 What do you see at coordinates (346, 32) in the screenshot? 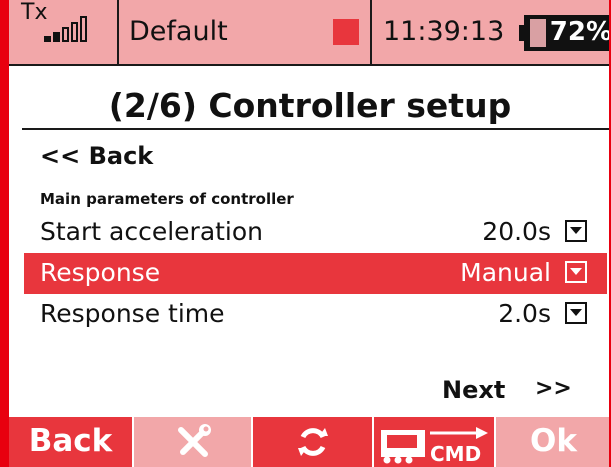
I see `record-indicator` at bounding box center [346, 32].